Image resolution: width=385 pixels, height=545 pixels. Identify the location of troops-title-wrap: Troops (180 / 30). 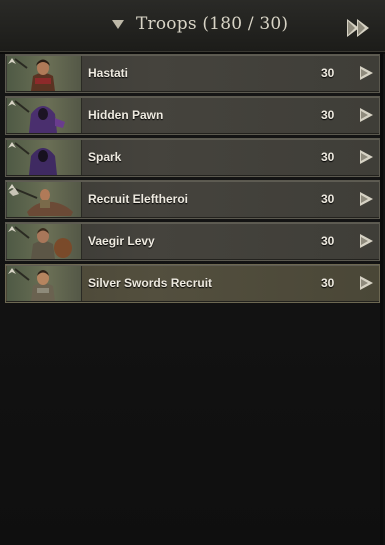
(200, 24).